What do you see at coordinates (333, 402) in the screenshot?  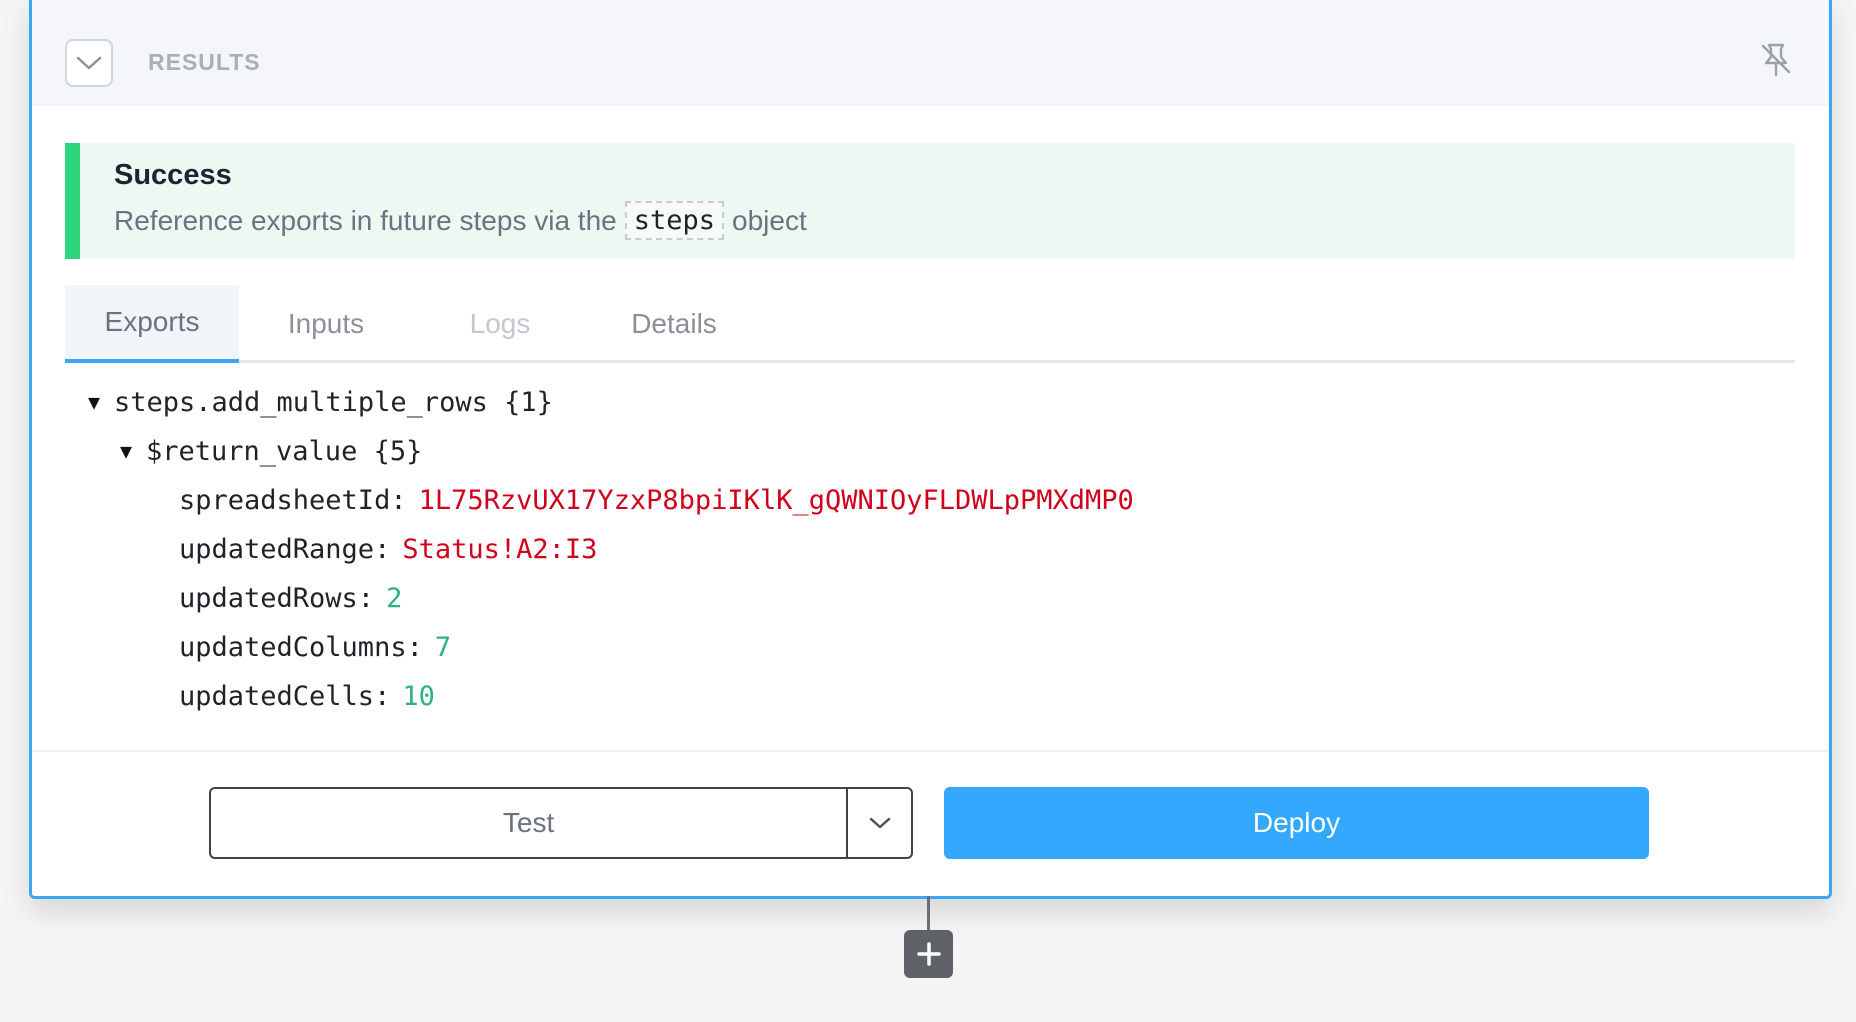 I see `tree-node-label: steps.add_multiple_rows {1}` at bounding box center [333, 402].